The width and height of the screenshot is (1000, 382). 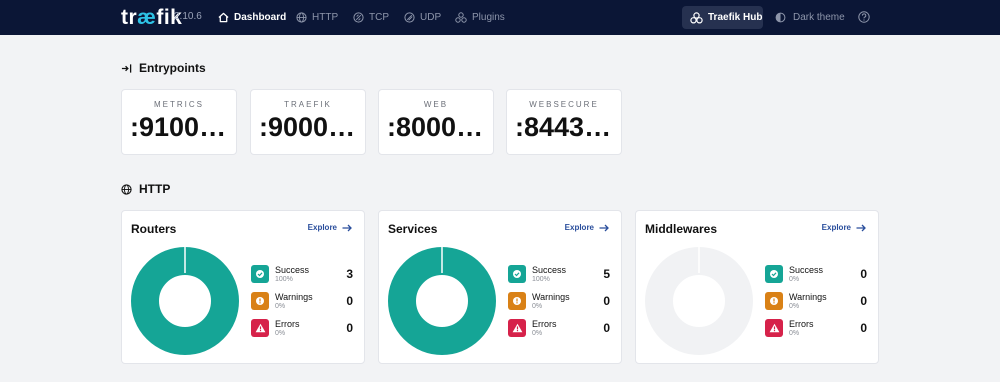 What do you see at coordinates (126, 68) in the screenshot?
I see `login-arrow-icon` at bounding box center [126, 68].